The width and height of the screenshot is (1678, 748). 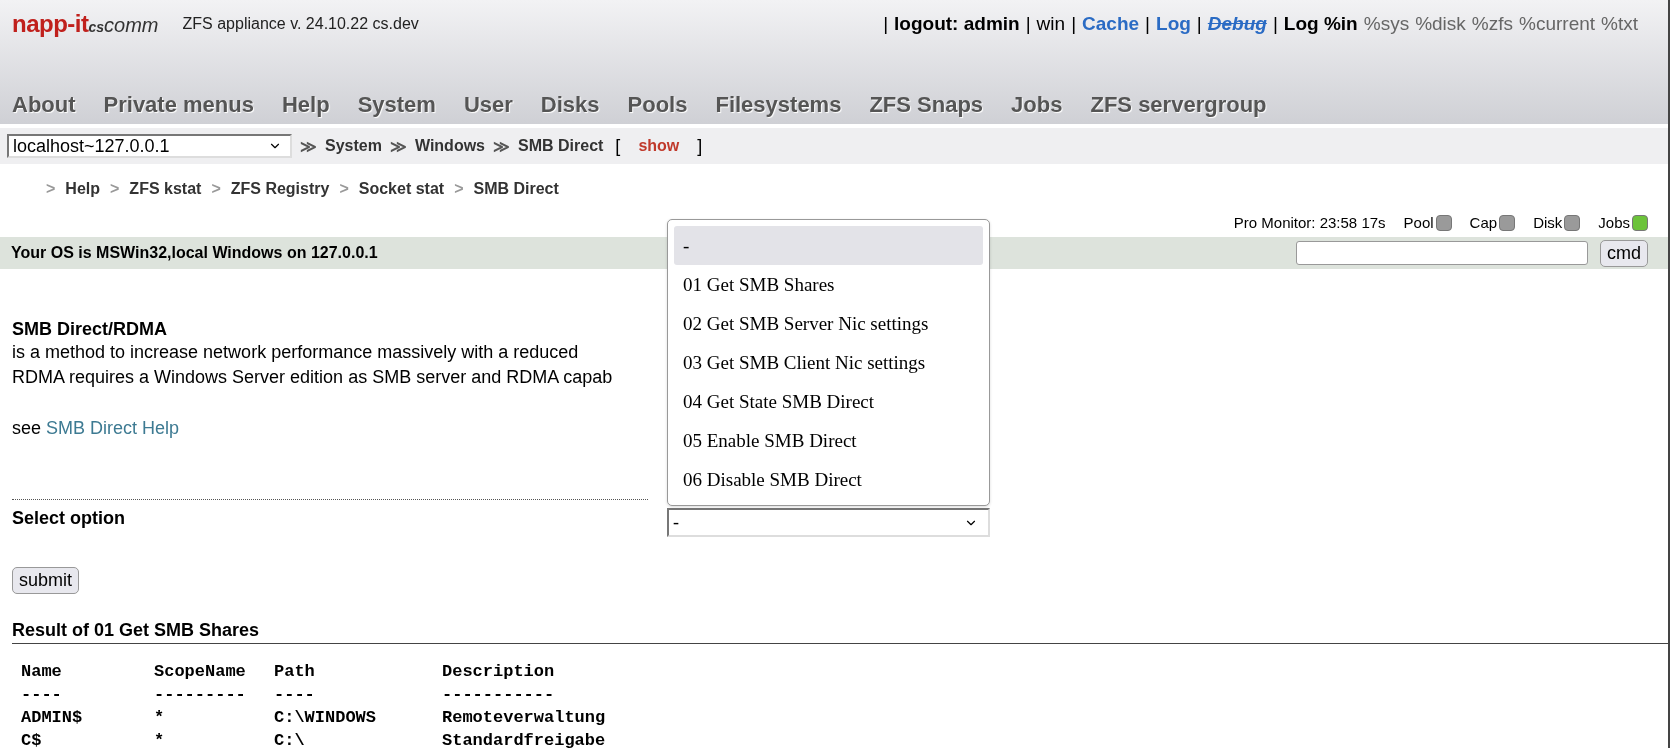 What do you see at coordinates (659, 146) in the screenshot?
I see `show-link: show` at bounding box center [659, 146].